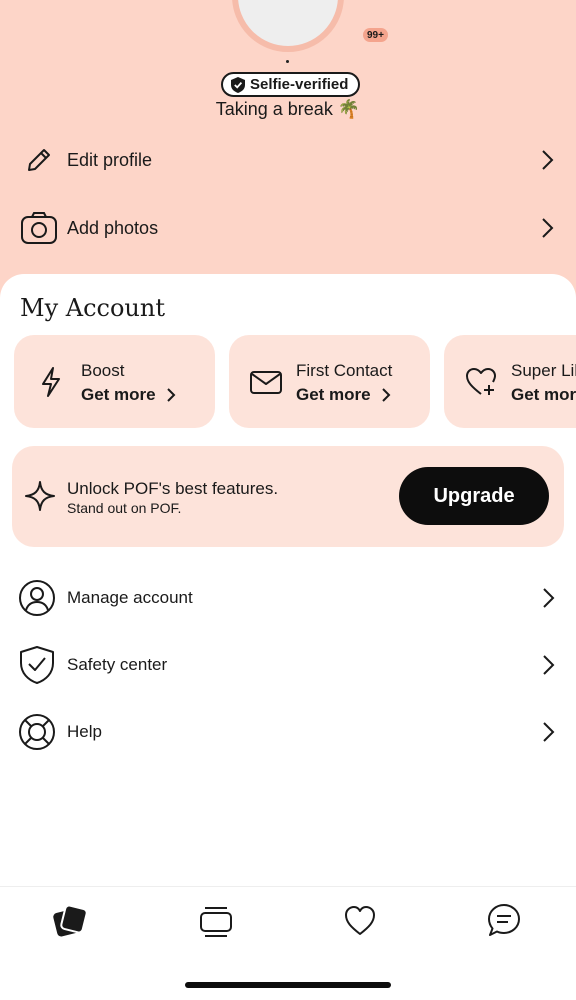  I want to click on profile-avatar: ⤻, so click(288, 26).